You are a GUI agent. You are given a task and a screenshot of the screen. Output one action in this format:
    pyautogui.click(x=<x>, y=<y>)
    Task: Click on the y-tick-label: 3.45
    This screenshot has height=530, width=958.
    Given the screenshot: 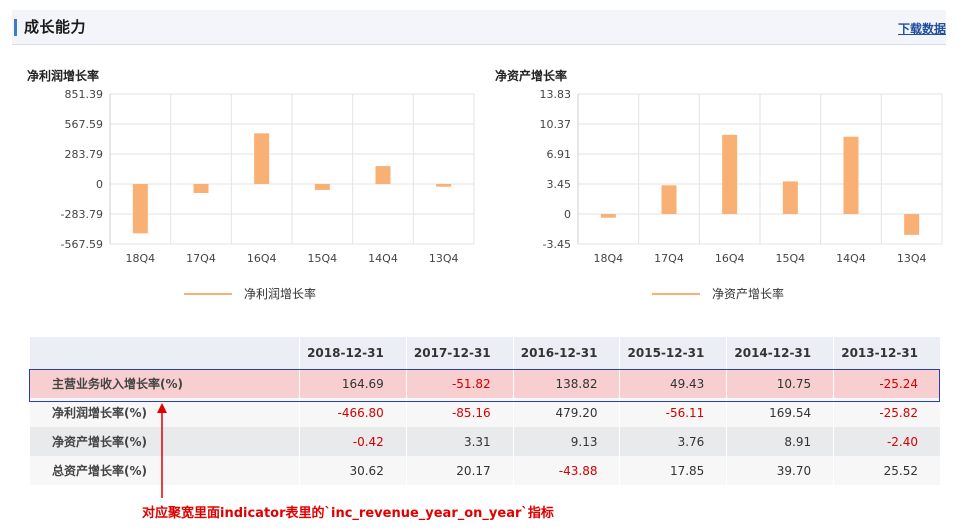 What is the action you would take?
    pyautogui.click(x=559, y=184)
    